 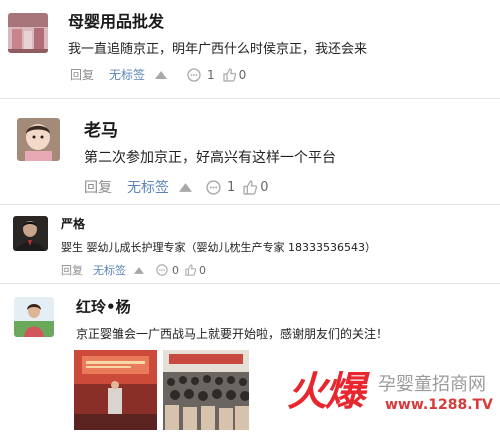 What do you see at coordinates (232, 334) in the screenshot?
I see `comment-text: 京正婴雏会一广西战马上就要开始啦，感谢朋友们的关注！` at bounding box center [232, 334].